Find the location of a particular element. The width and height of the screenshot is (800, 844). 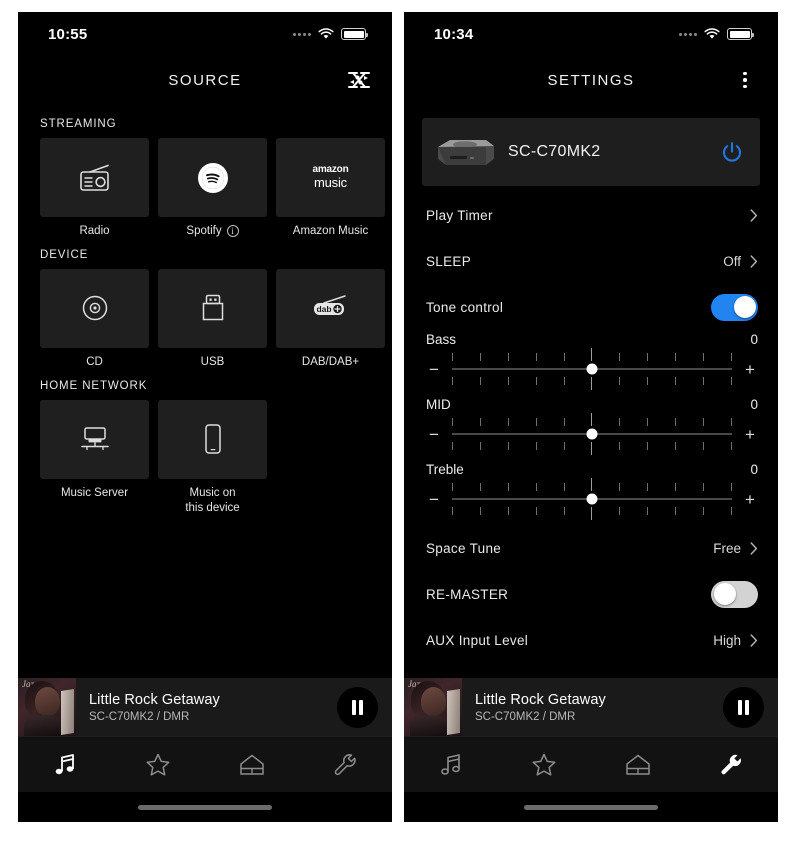

source-tile-spotify: Spotify i is located at coordinates (212, 188).